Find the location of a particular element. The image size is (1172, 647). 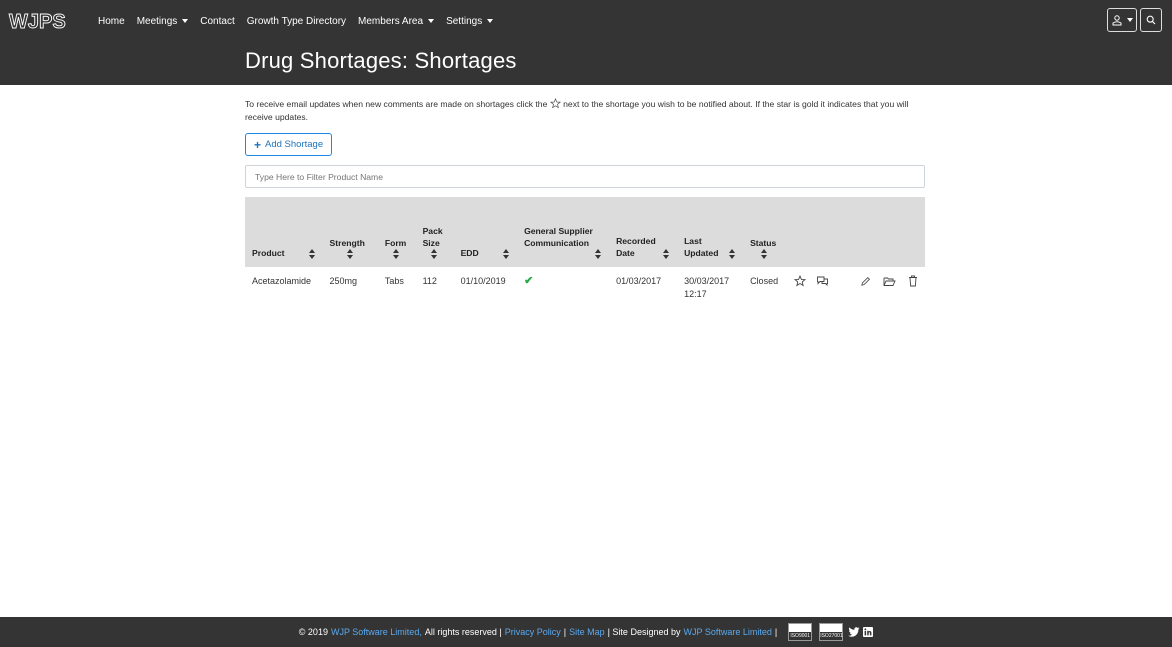

nav-meetings-label: Meetings is located at coordinates (157, 21).